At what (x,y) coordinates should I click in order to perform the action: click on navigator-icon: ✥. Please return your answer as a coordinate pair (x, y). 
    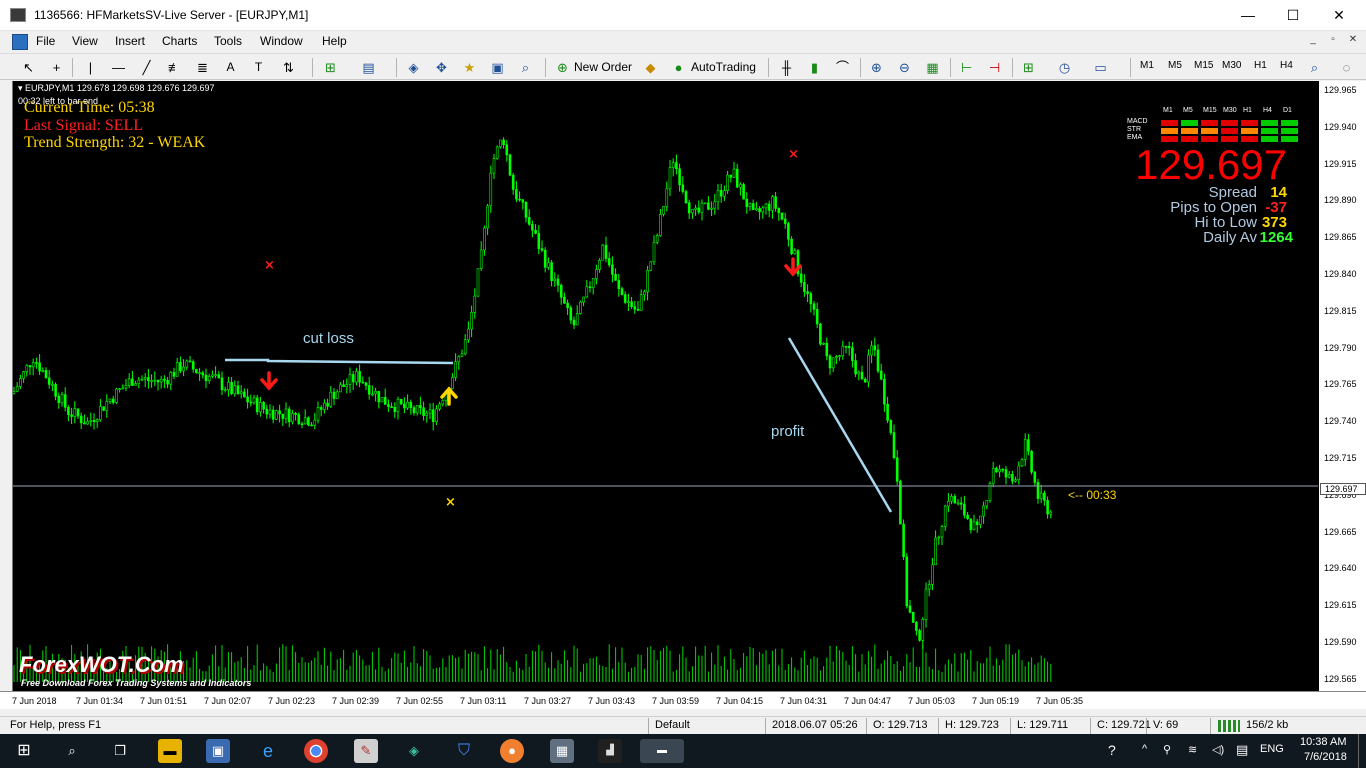
    Looking at the image, I should click on (441, 67).